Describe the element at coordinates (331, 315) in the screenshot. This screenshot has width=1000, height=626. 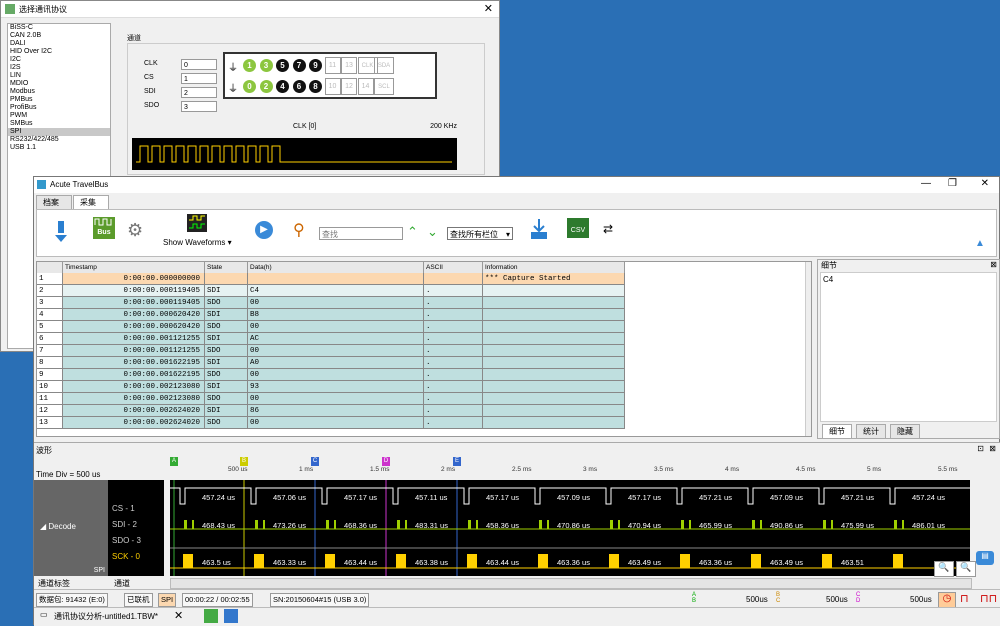
I see `table-row: 4 0:00:00.000620420 SDI B8.` at that location.